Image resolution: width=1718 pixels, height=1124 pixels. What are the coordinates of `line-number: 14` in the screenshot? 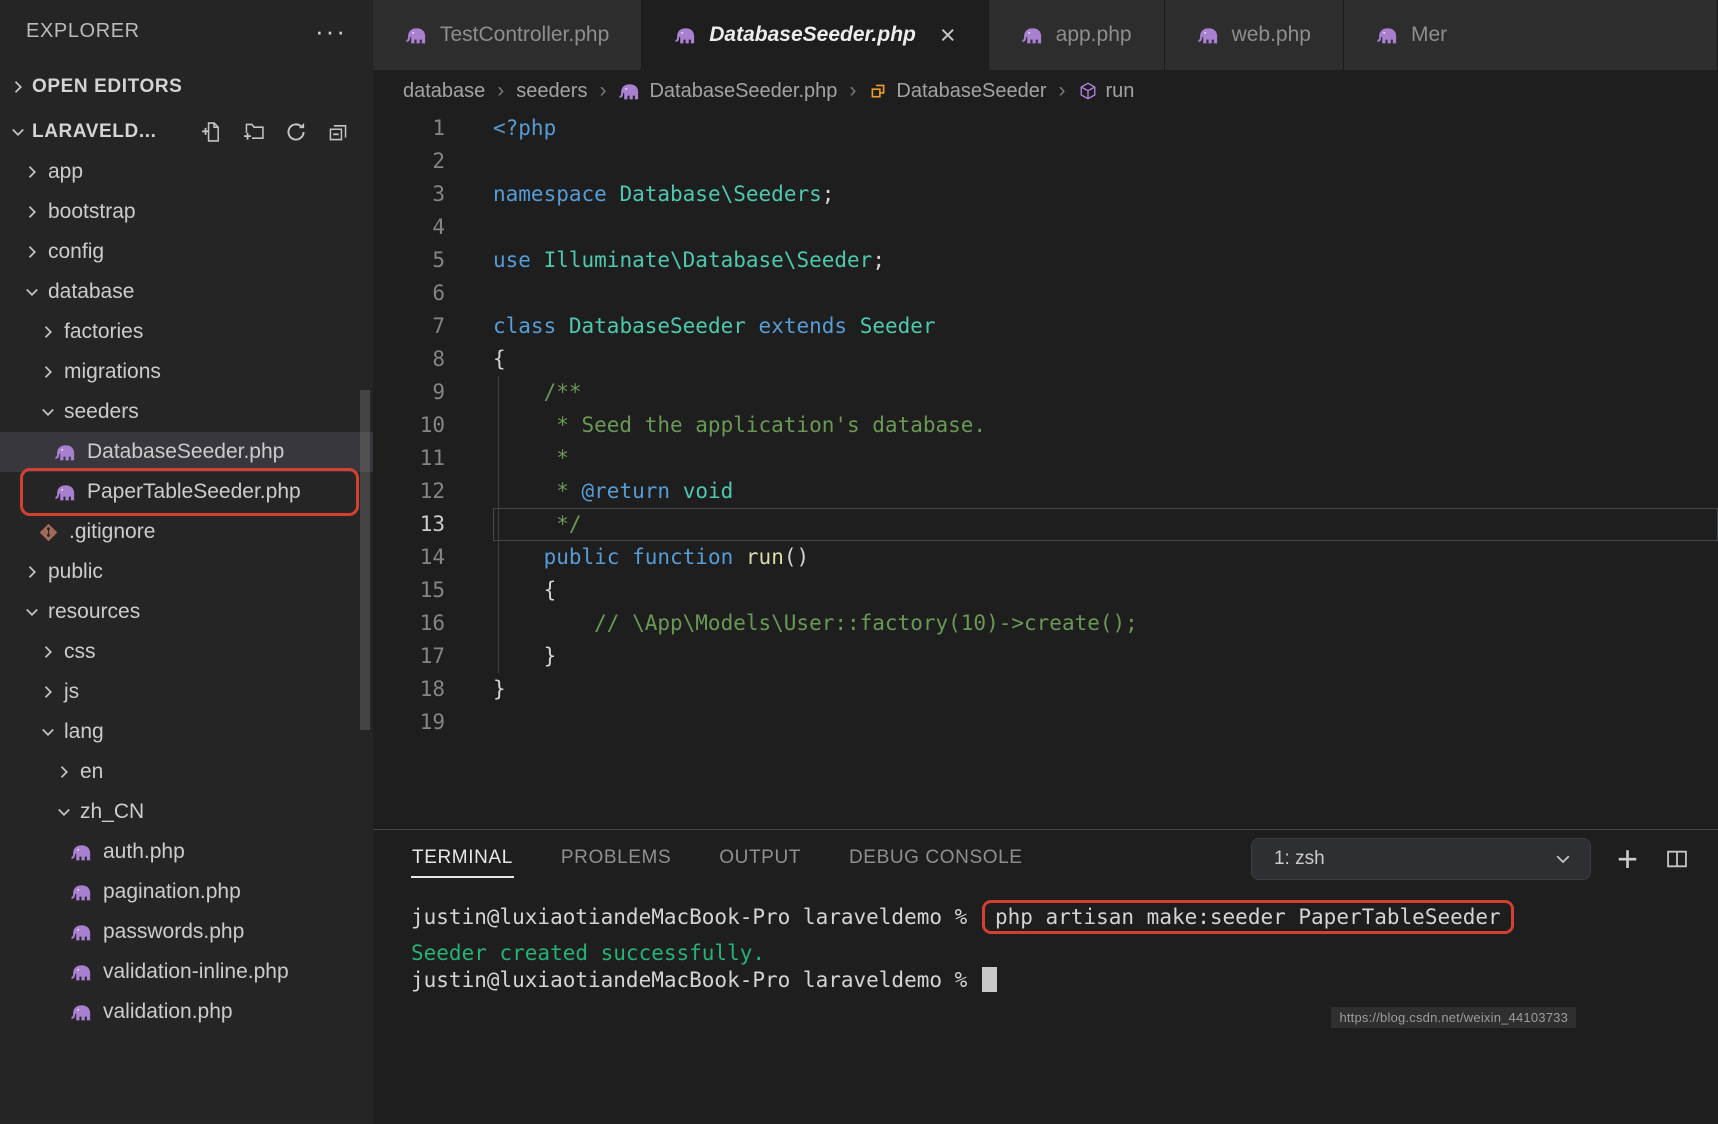 It's located at (432, 557).